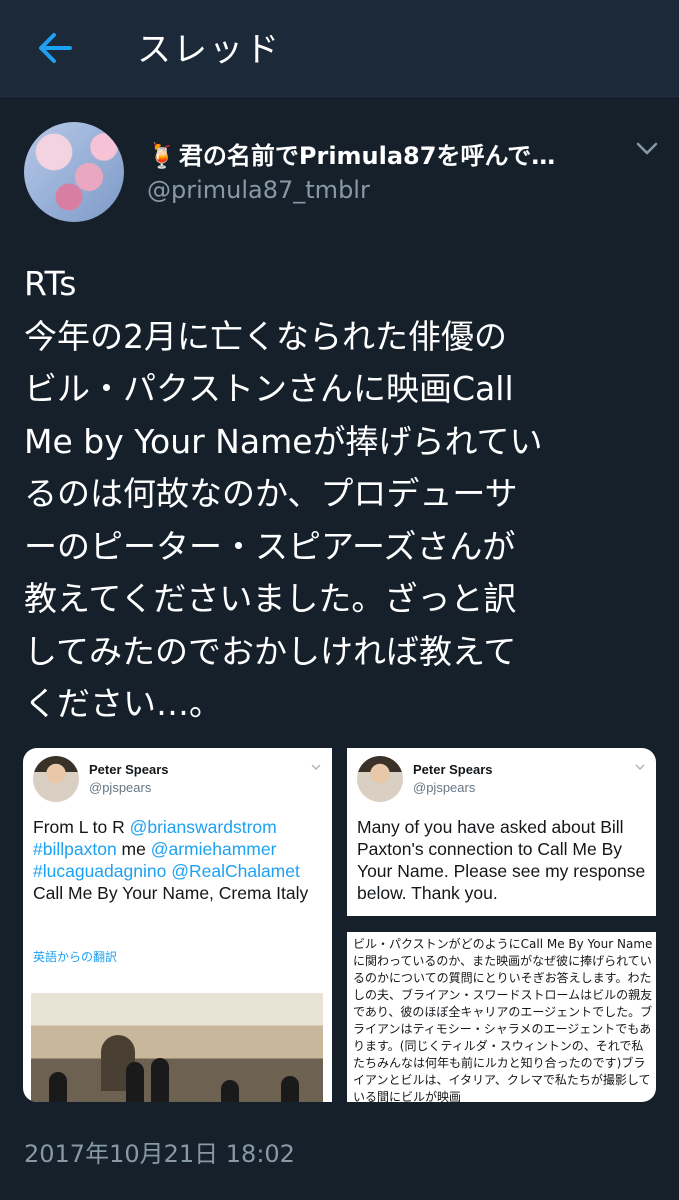 Image resolution: width=679 pixels, height=1200 pixels. I want to click on hashtag-link: #billpaxton, so click(75, 849).